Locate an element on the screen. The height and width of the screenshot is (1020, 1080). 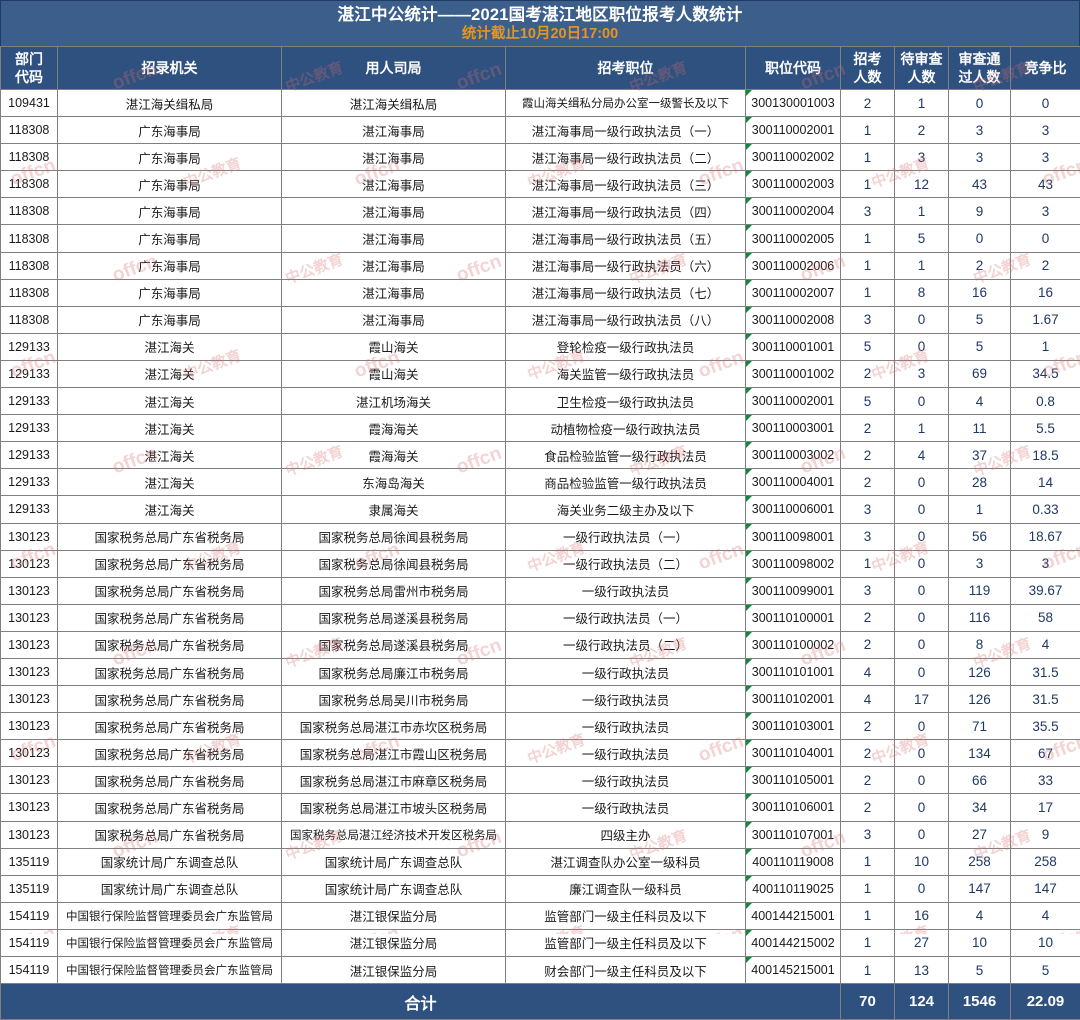
cell-ratio: 18.5 is located at coordinates (1045, 455).